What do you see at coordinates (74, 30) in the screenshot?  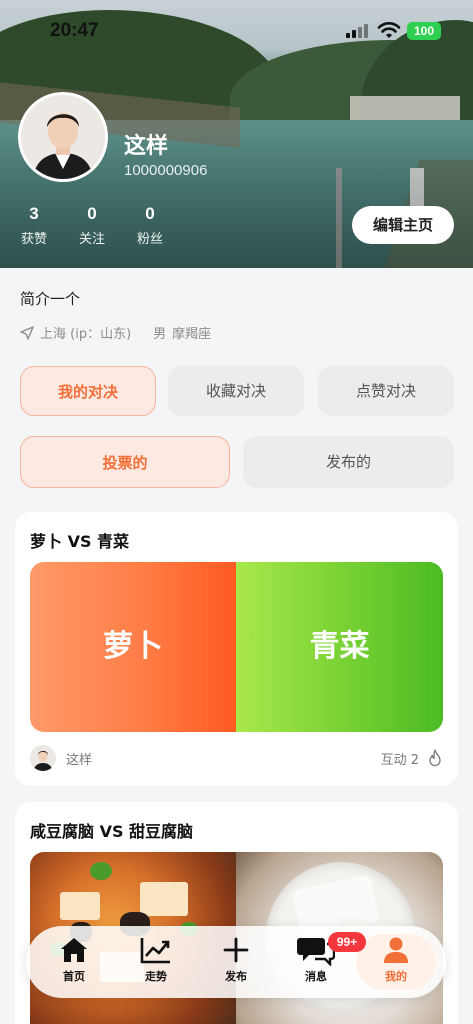 I see `status-time: 20:47` at bounding box center [74, 30].